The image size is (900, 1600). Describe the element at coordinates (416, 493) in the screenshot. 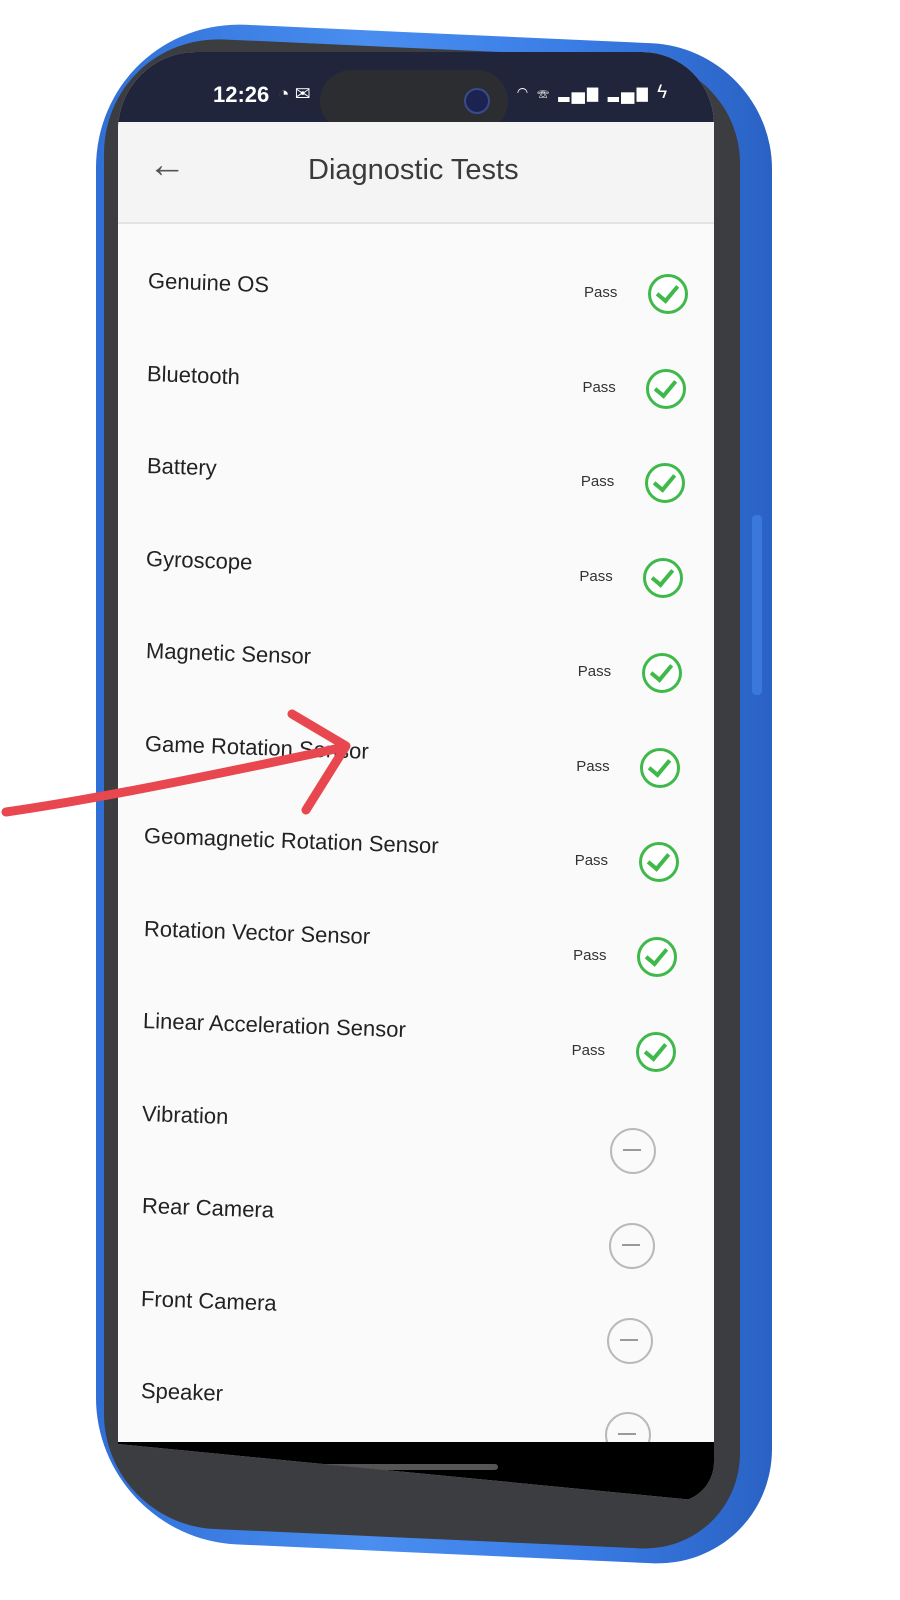

I see `test-row: Battery Pass` at that location.